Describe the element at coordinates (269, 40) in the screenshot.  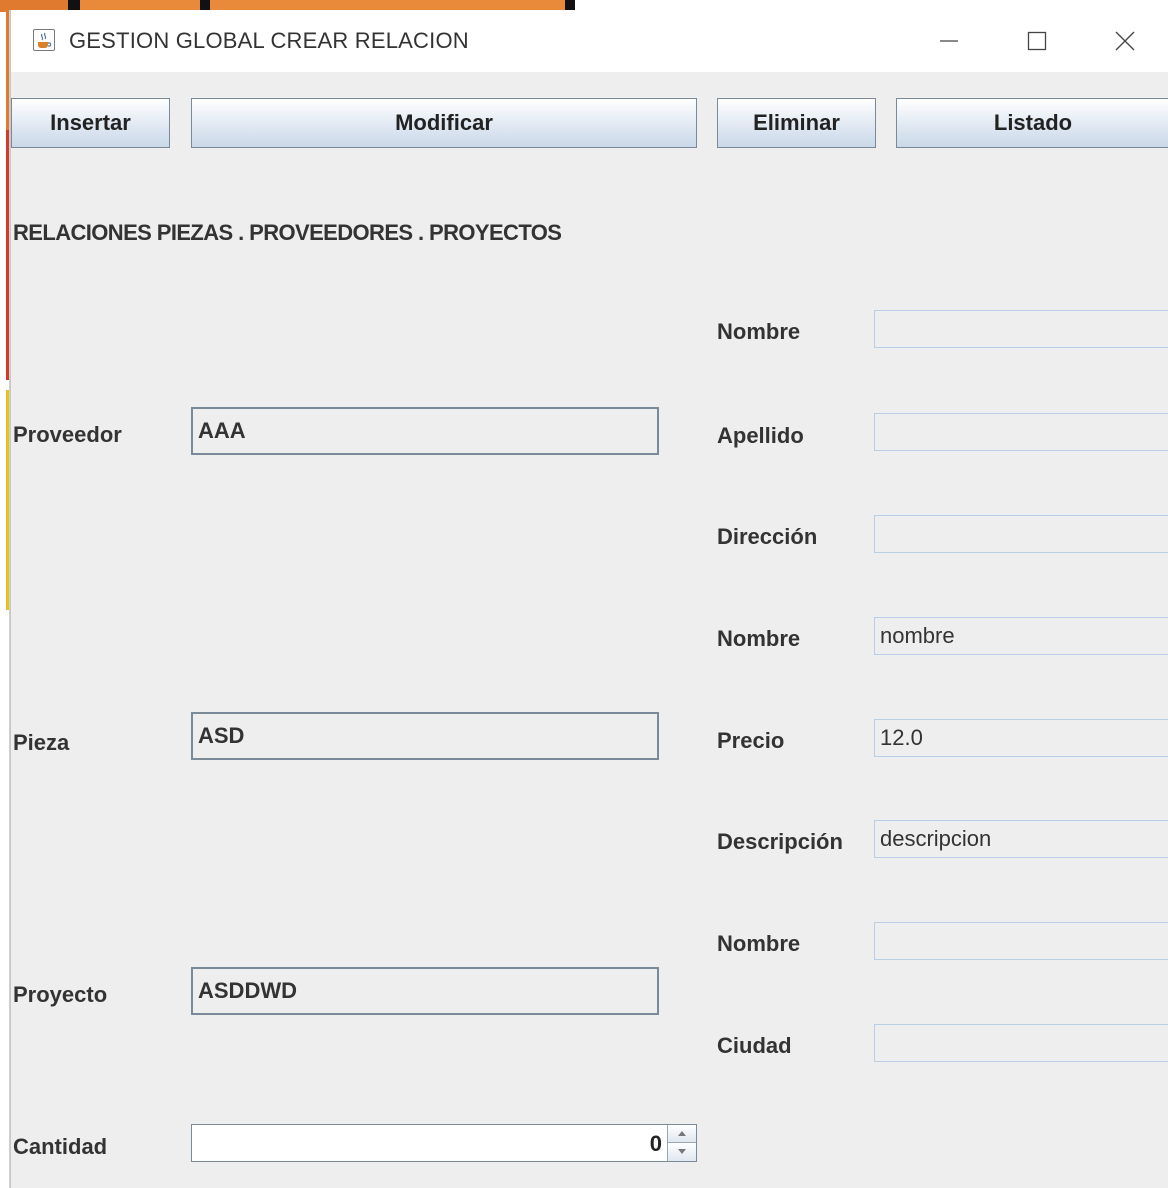
I see `window-title: GESTION GLOBAL CREAR RELACION` at that location.